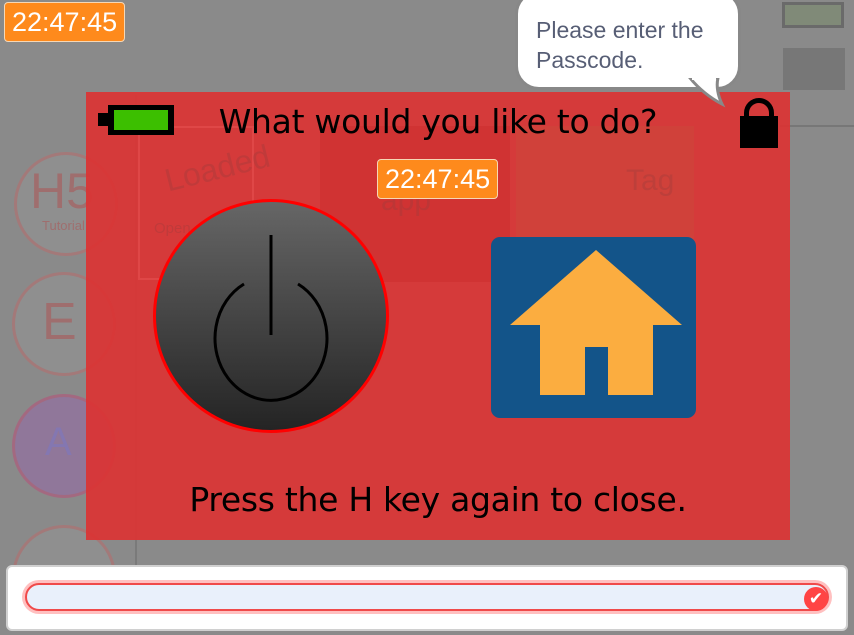 This screenshot has width=854, height=635. Describe the element at coordinates (62, 191) in the screenshot. I see `bg-h5-text: H5` at that location.